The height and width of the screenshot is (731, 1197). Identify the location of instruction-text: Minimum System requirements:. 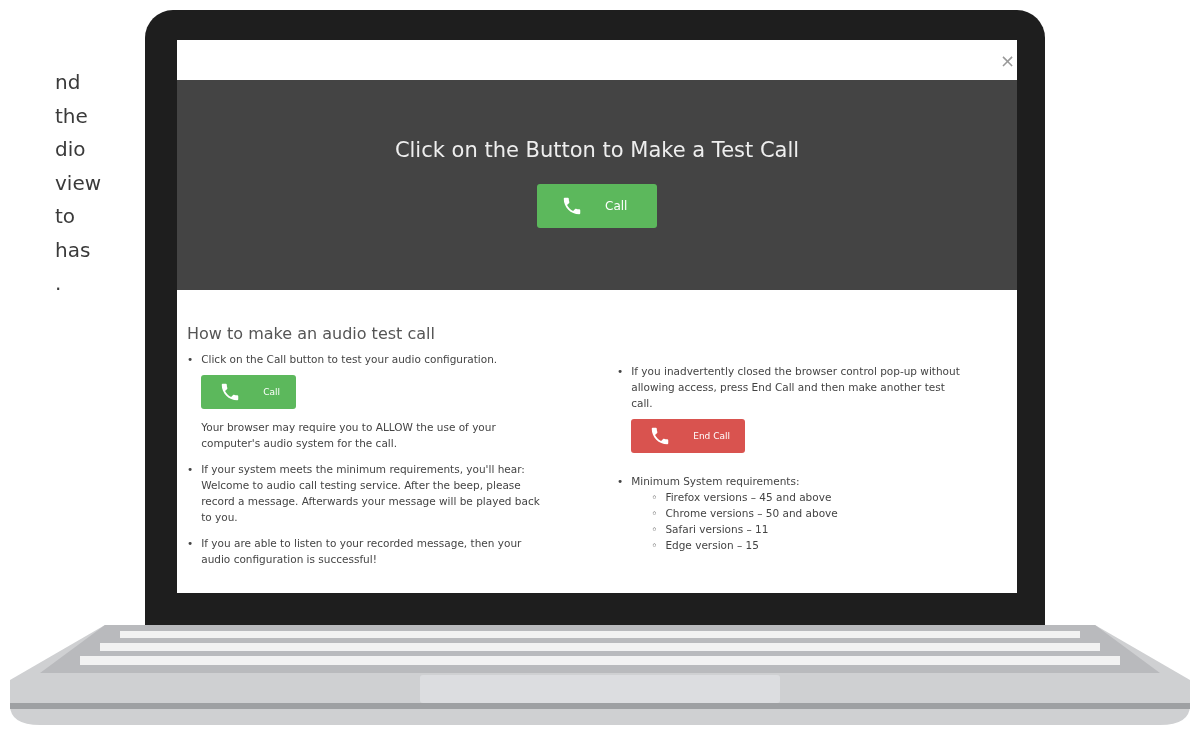
(716, 481).